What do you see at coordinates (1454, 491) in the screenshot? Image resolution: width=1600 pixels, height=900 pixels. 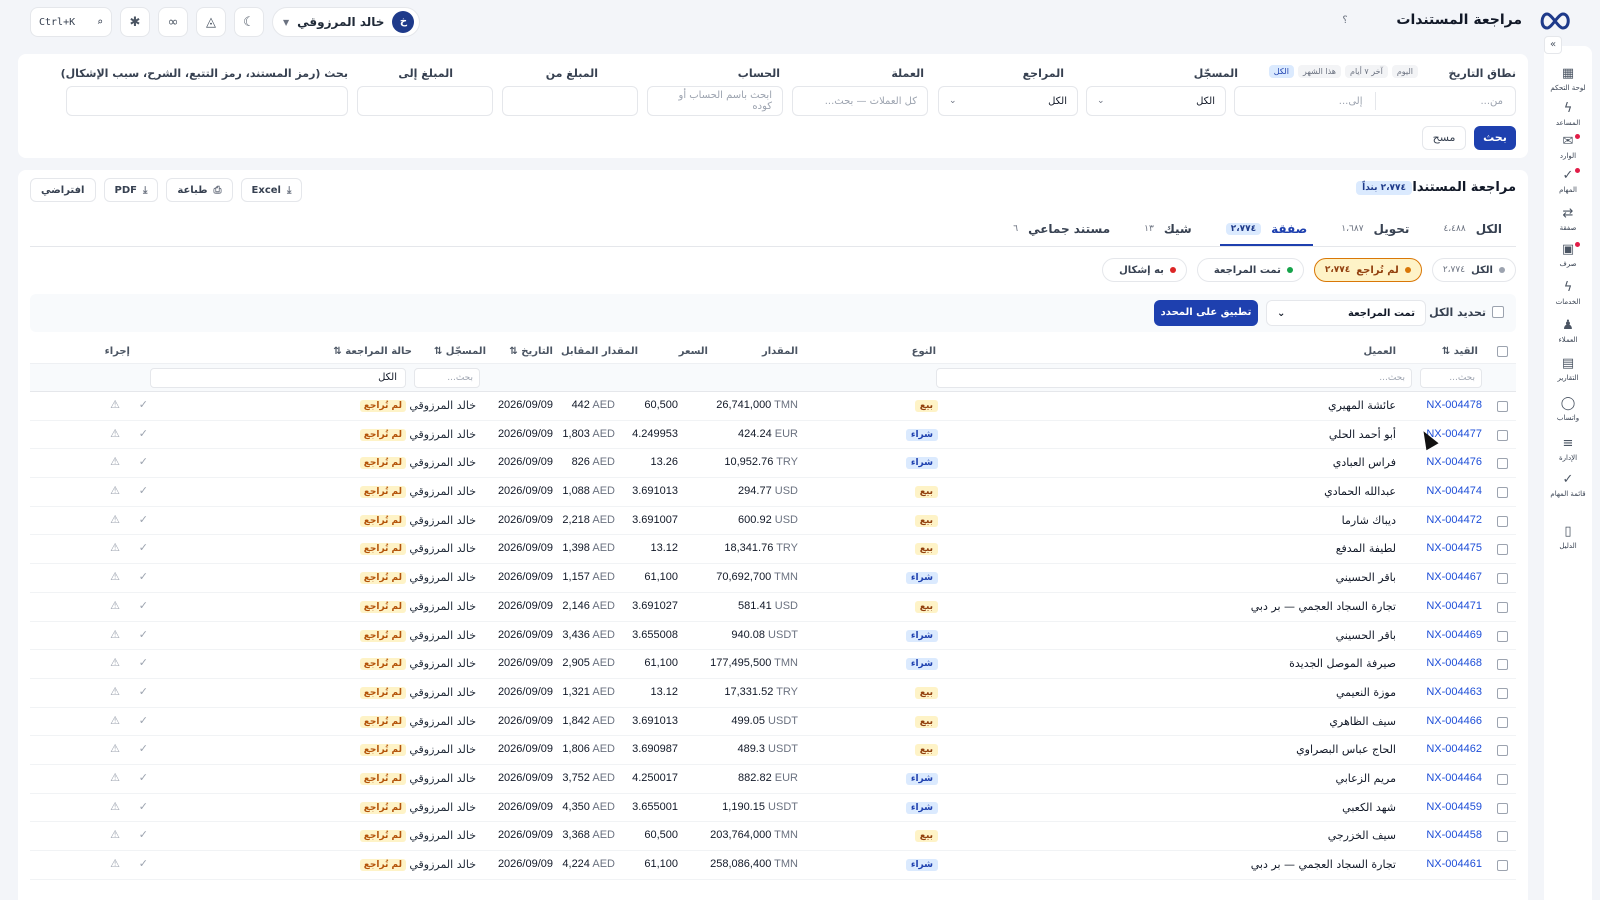 I see `ref-link: NX-004474` at bounding box center [1454, 491].